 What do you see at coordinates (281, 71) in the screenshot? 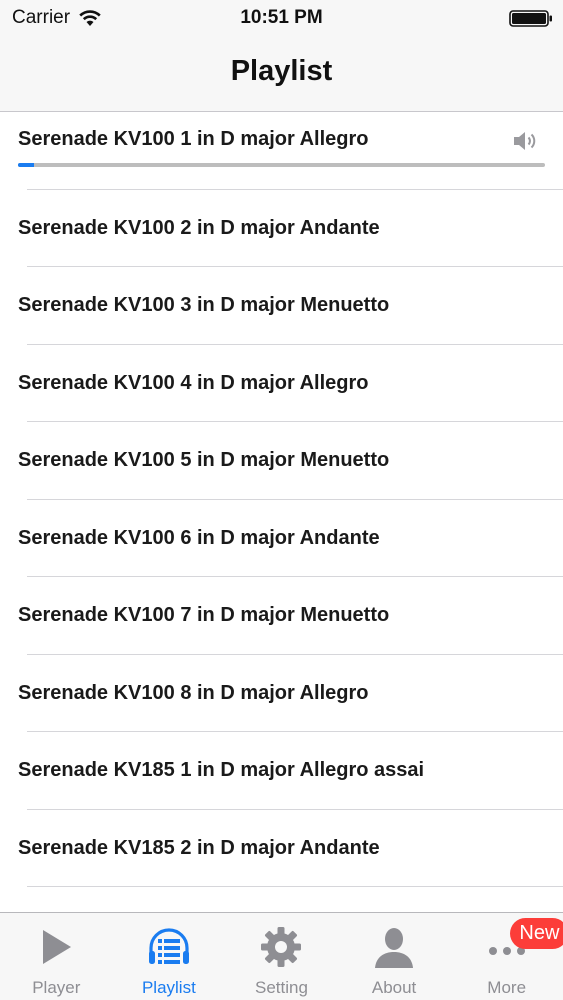
I see `page-title: Playlist` at bounding box center [281, 71].